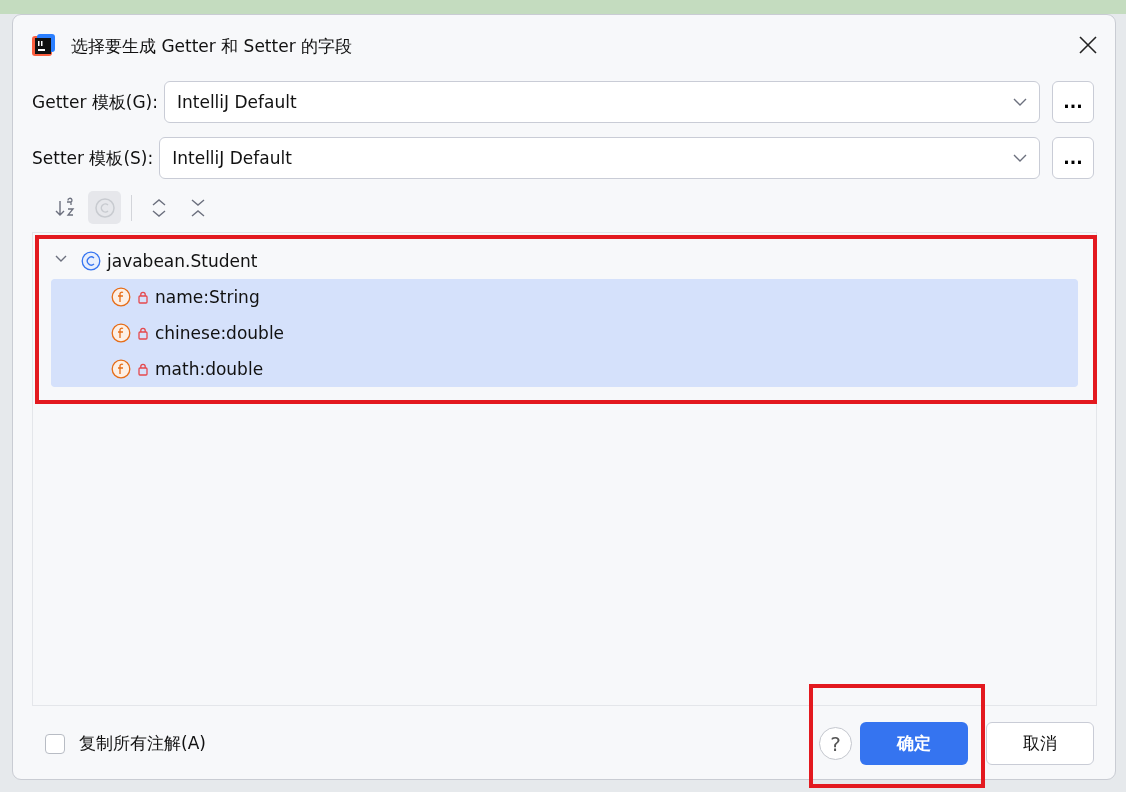  Describe the element at coordinates (835, 743) in the screenshot. I see `help-button: ?` at that location.